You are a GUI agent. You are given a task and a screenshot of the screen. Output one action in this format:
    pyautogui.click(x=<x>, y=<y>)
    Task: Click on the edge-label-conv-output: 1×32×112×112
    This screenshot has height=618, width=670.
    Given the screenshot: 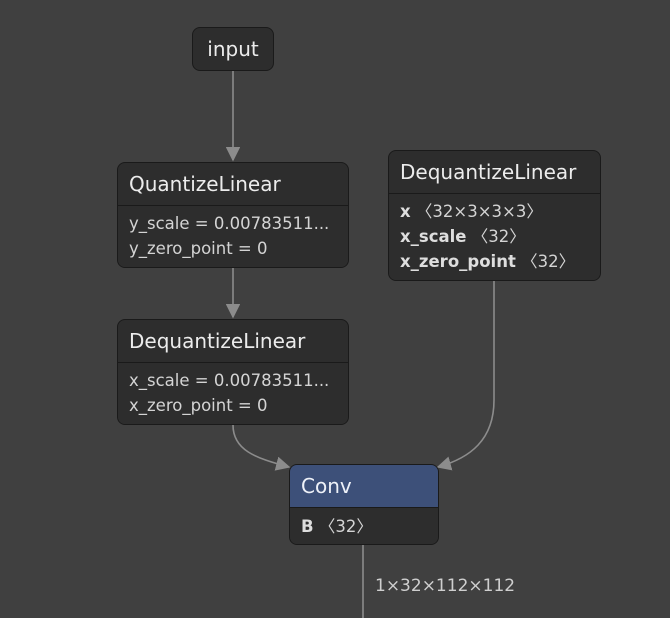 What is the action you would take?
    pyautogui.click(x=445, y=586)
    